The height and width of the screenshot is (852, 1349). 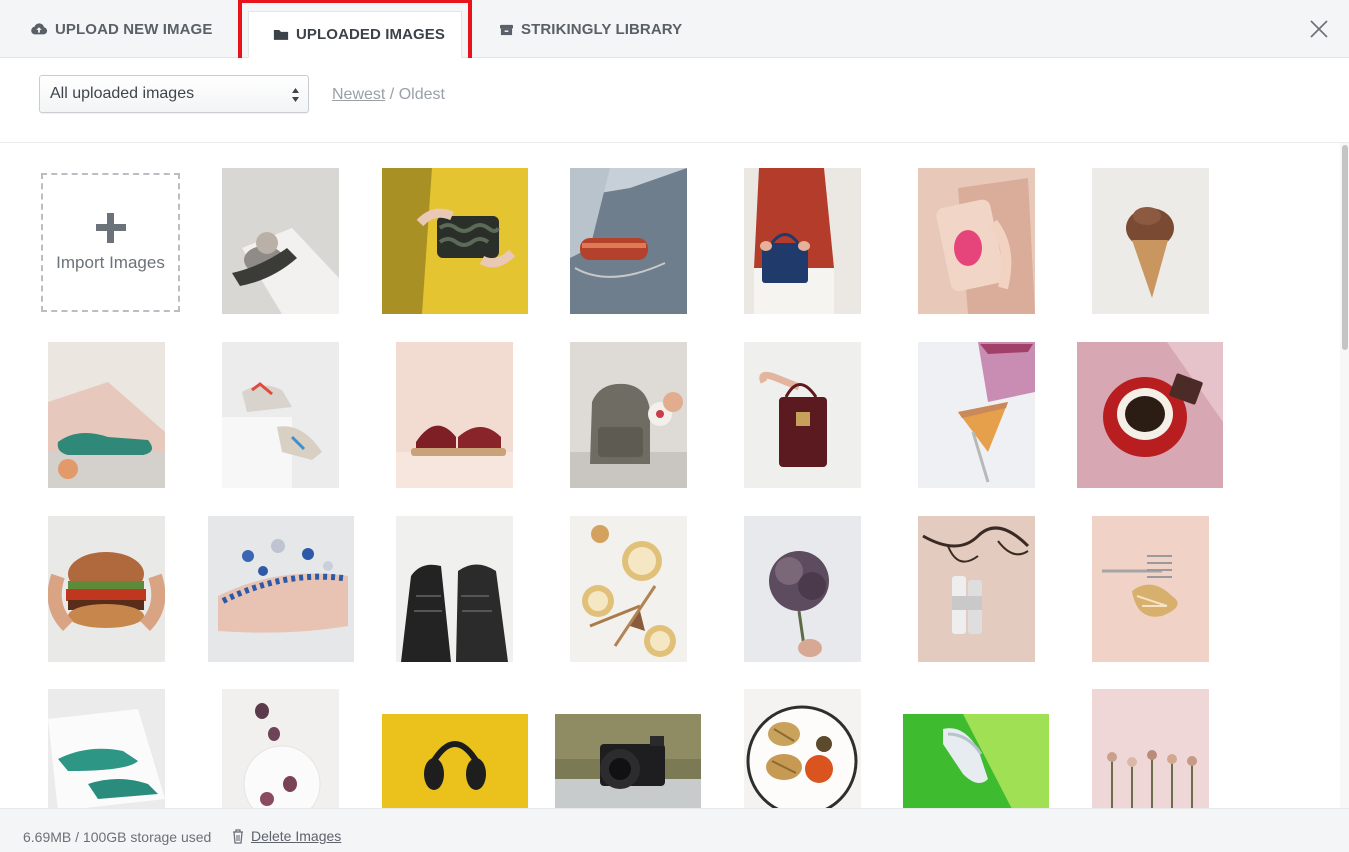 What do you see at coordinates (1319, 29) in the screenshot?
I see `close-icon` at bounding box center [1319, 29].